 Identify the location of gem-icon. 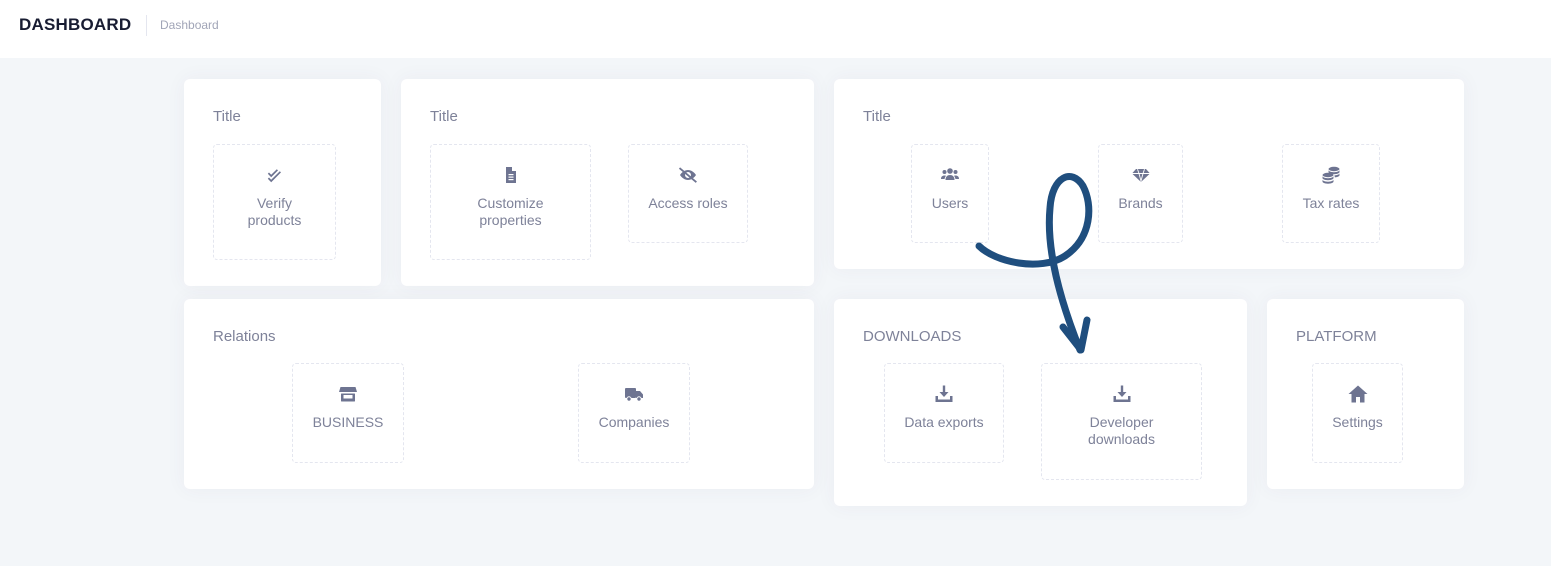
(1141, 175).